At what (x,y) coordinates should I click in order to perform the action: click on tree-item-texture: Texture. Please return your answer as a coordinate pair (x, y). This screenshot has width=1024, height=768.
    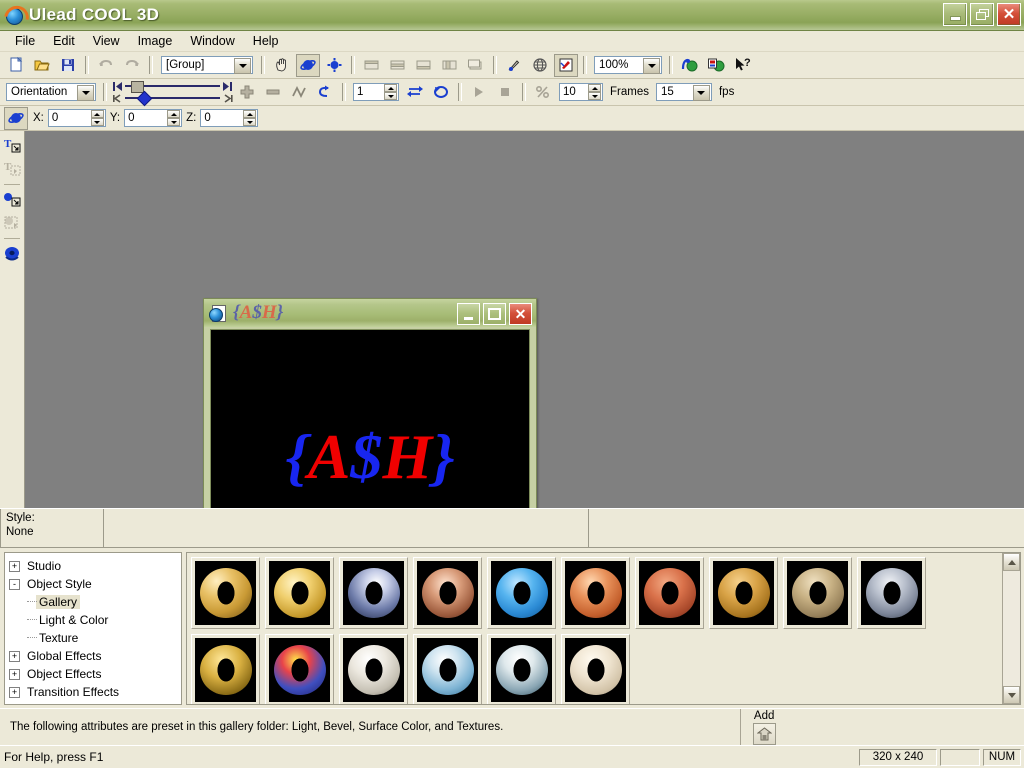
    Looking at the image, I should click on (95, 638).